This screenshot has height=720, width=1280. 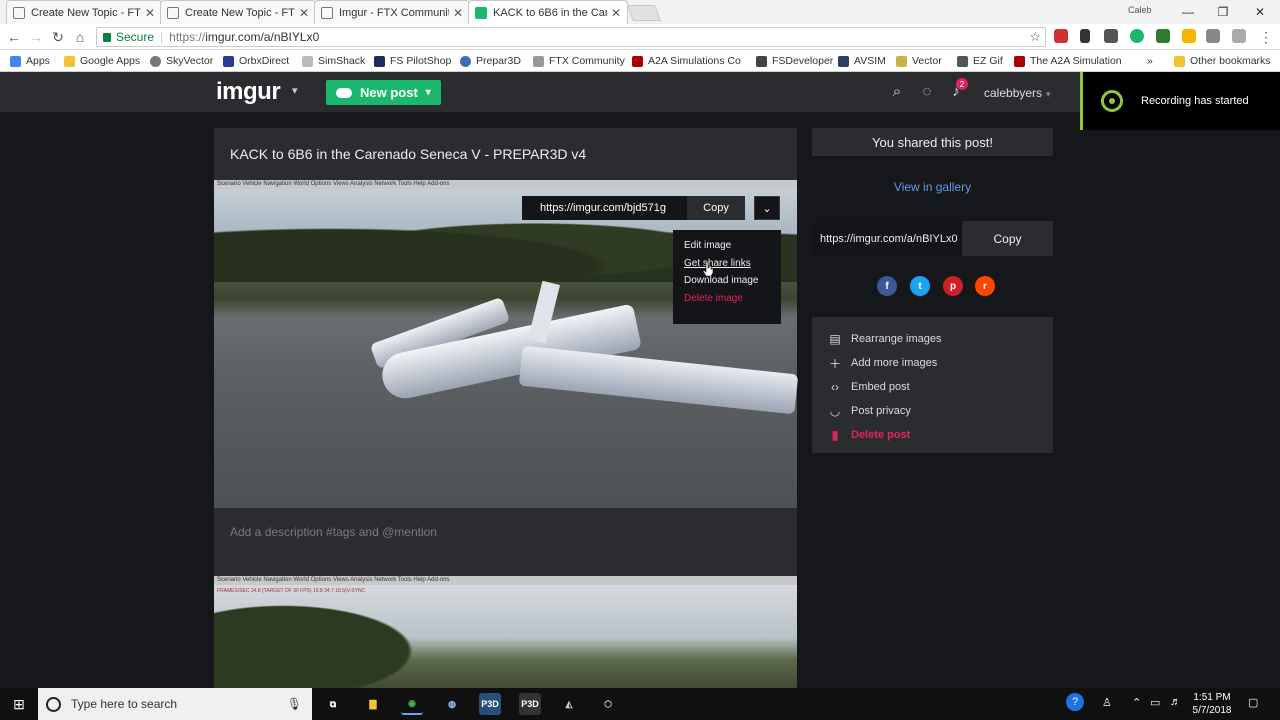 I want to click on rearrange-icon: ▤, so click(x=835, y=339).